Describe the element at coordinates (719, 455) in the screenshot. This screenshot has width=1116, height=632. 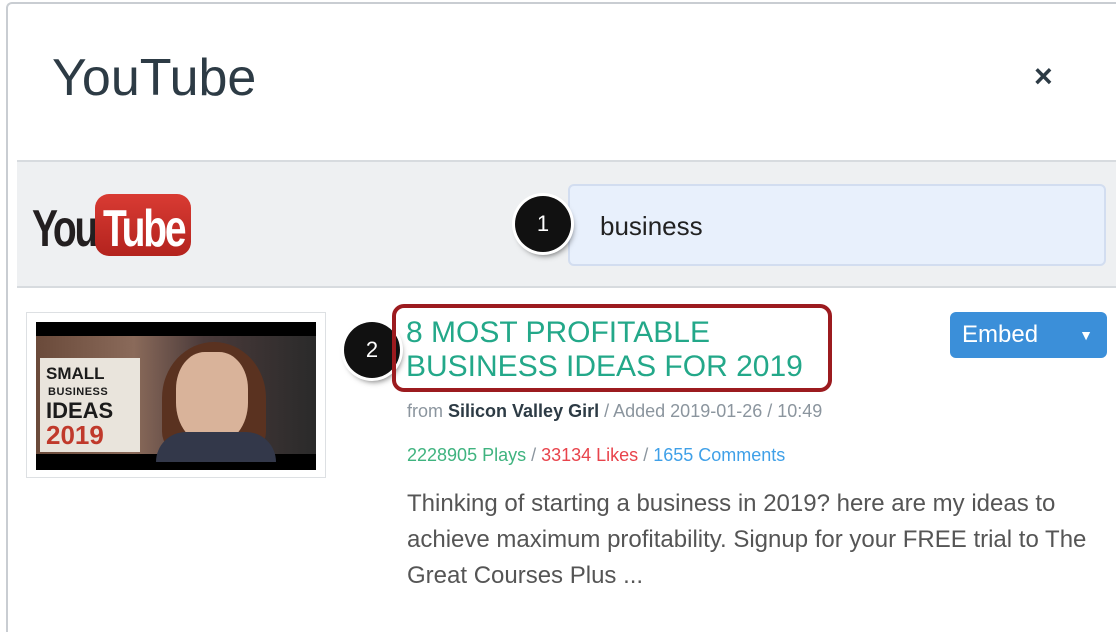
I see `comments-count: 1655 Comments` at that location.